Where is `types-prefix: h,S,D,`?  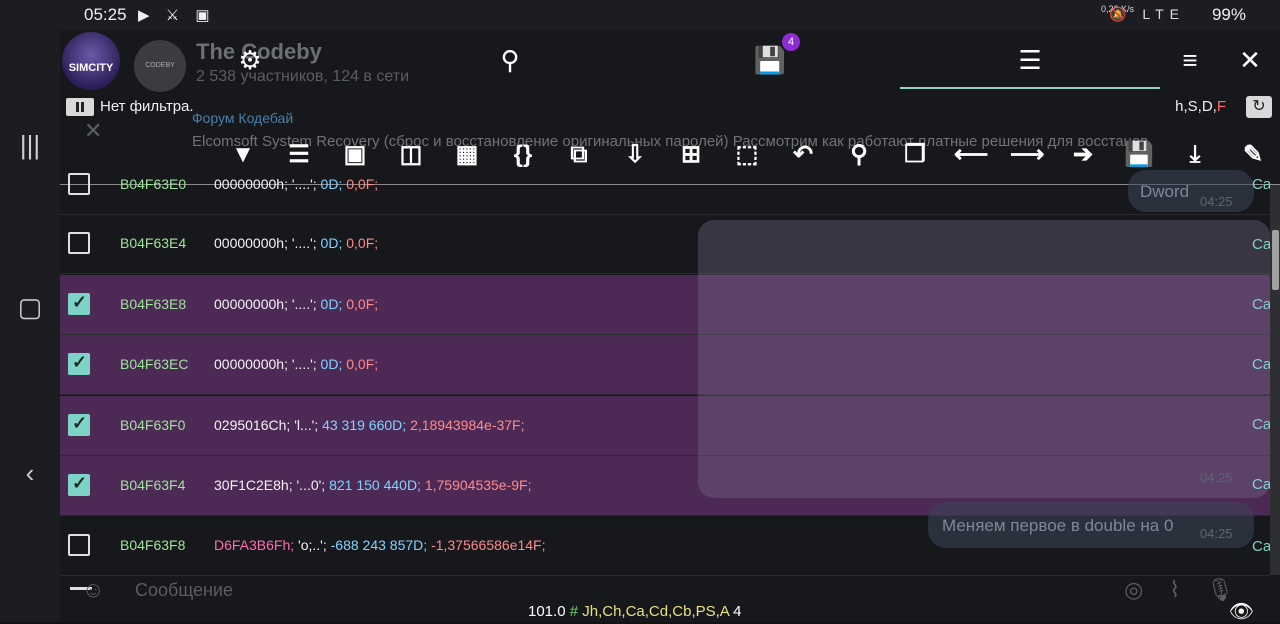 types-prefix: h,S,D, is located at coordinates (1196, 106).